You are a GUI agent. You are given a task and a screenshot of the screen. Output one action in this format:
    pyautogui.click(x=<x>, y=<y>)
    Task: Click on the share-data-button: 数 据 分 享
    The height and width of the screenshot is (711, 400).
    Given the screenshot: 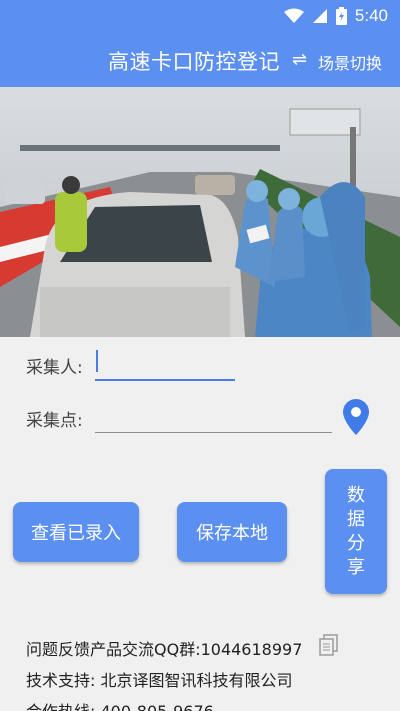 What is the action you would take?
    pyautogui.click(x=356, y=531)
    